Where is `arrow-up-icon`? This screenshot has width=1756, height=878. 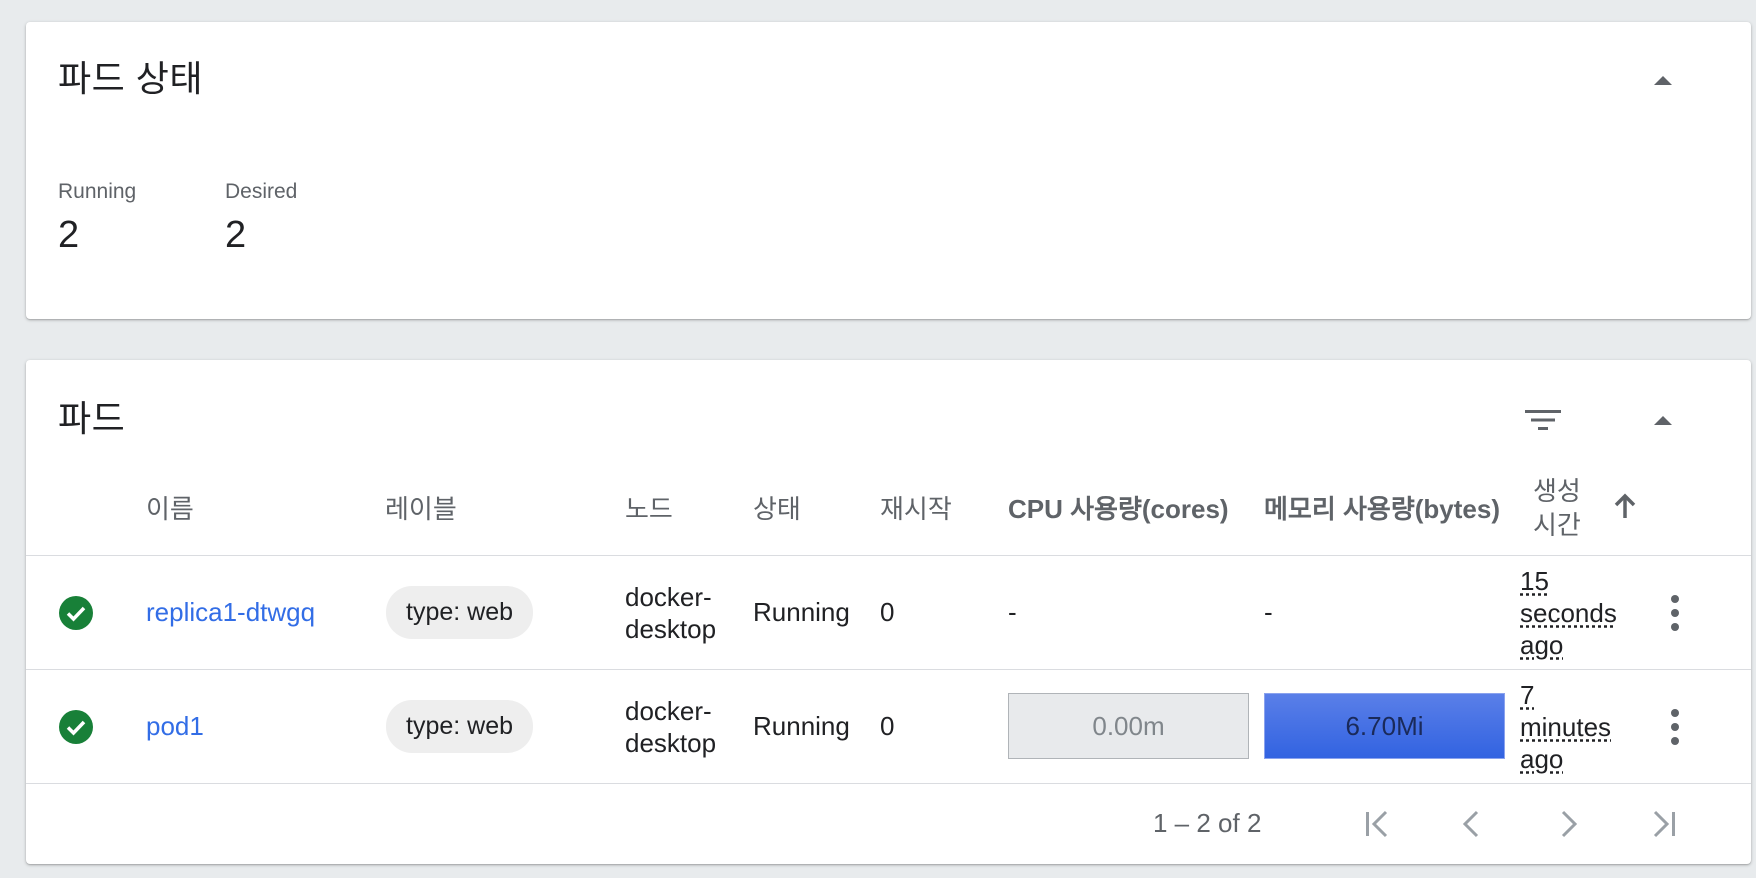
arrow-up-icon is located at coordinates (1625, 507).